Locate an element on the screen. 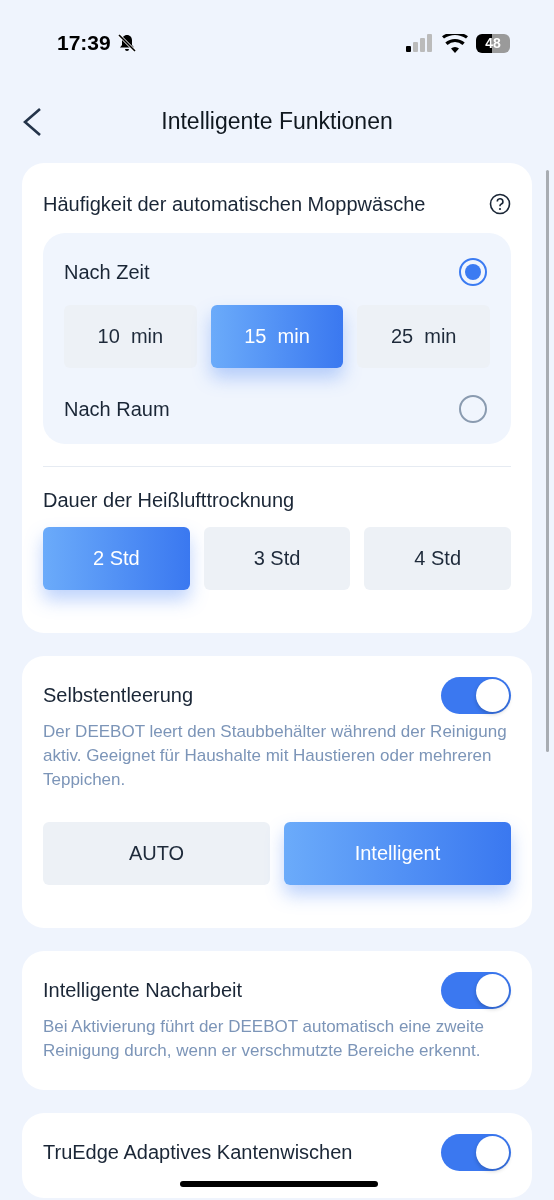 The image size is (554, 1200). muted-bell-icon is located at coordinates (126, 43).